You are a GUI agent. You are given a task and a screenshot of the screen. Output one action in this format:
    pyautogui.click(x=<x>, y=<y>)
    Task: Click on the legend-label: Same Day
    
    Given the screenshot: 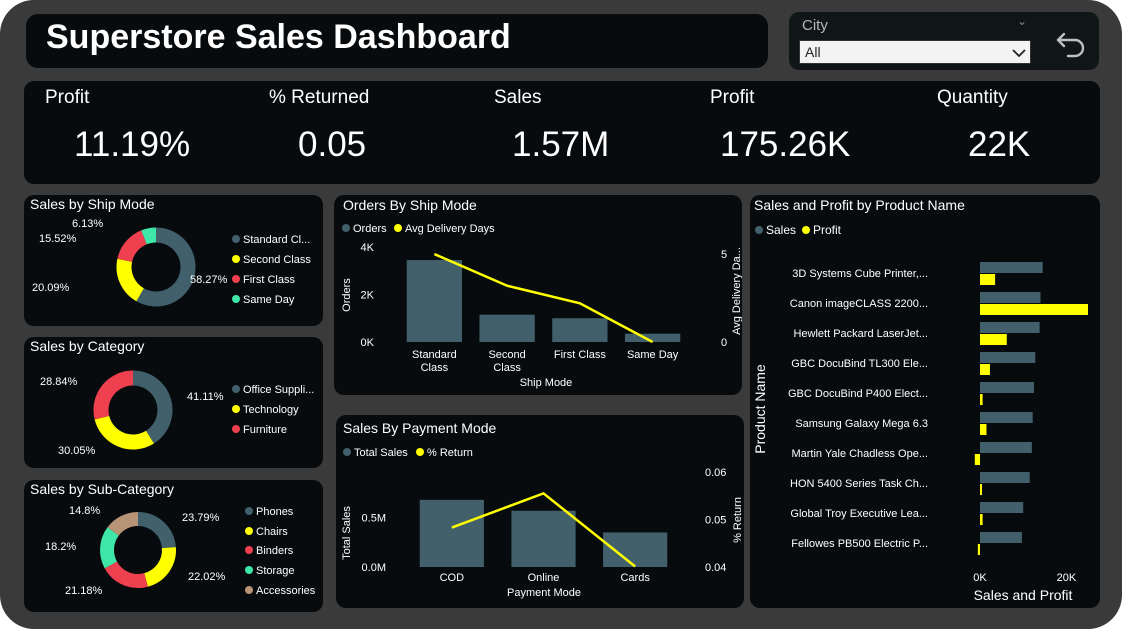 What is the action you would take?
    pyautogui.click(x=269, y=300)
    